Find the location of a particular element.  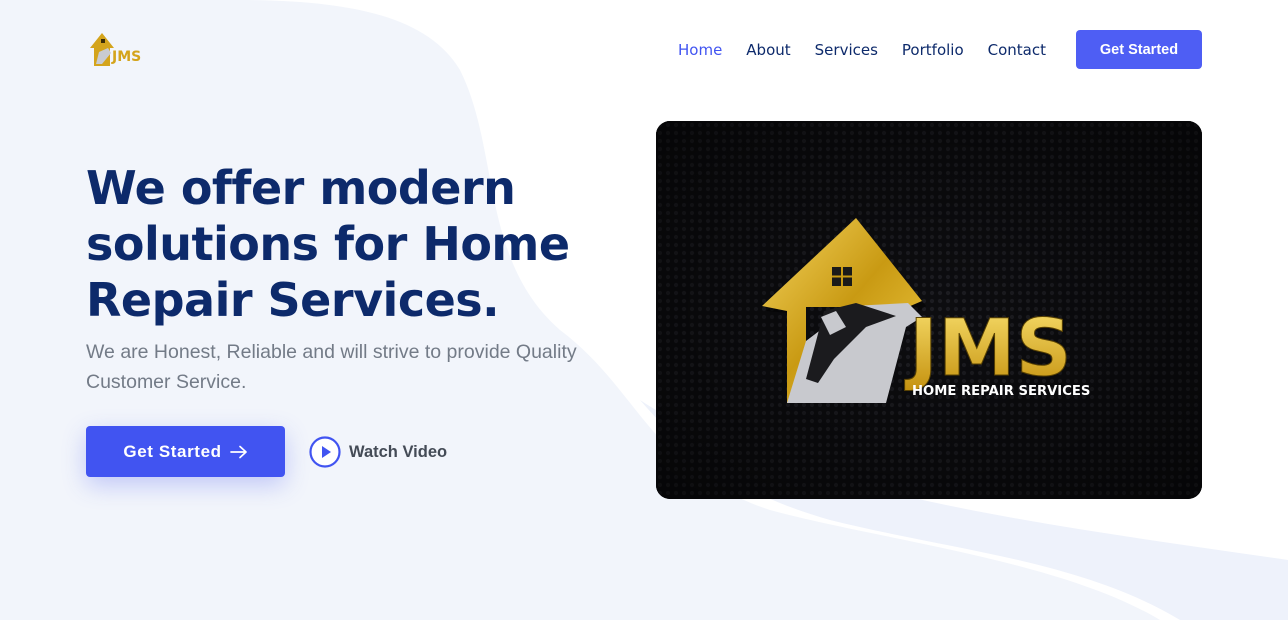

arrow-right-icon is located at coordinates (238, 452).